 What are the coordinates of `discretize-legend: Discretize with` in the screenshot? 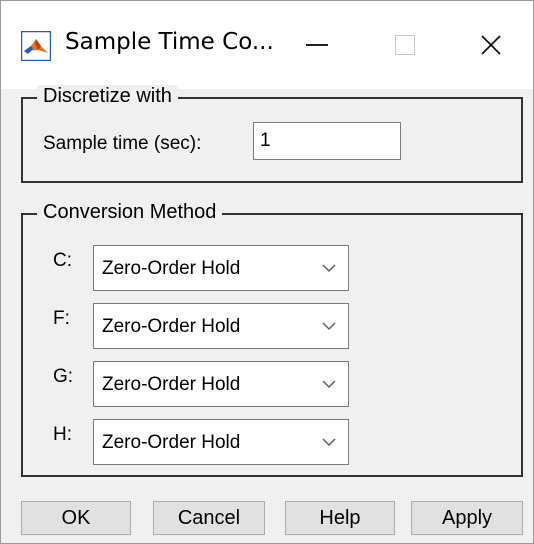 It's located at (107, 96).